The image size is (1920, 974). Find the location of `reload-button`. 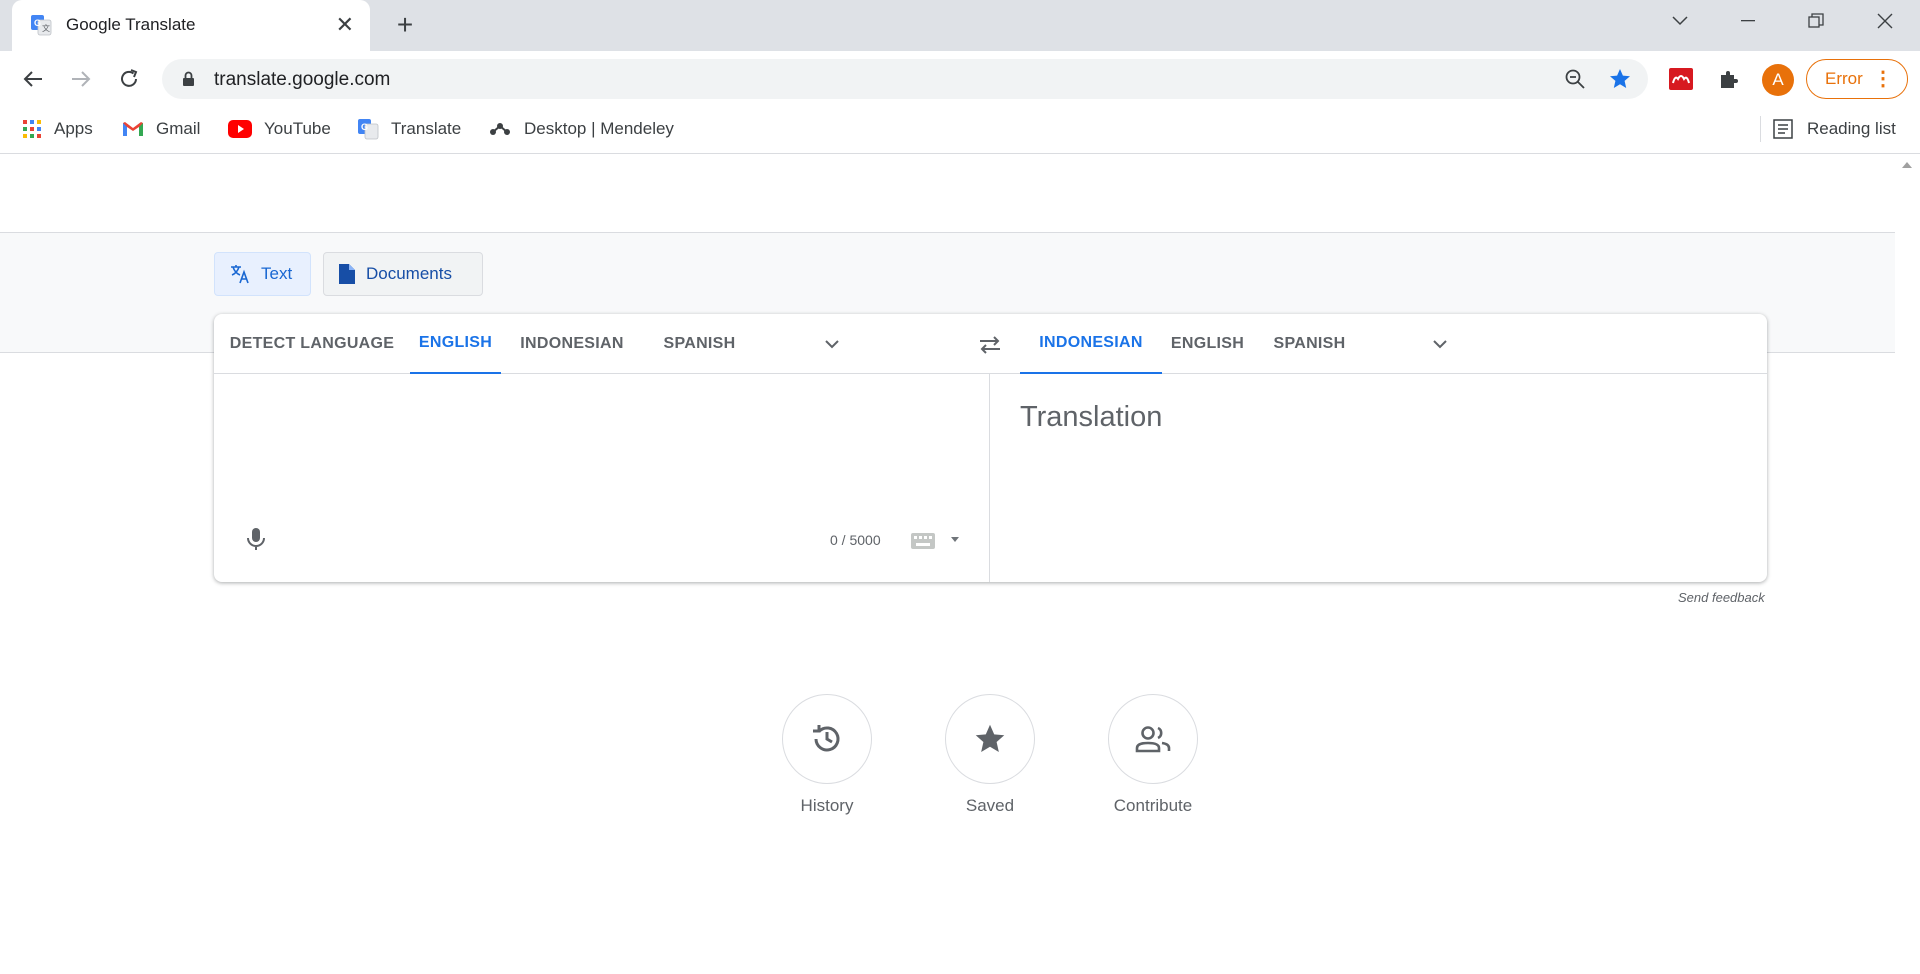

reload-button is located at coordinates (129, 79).